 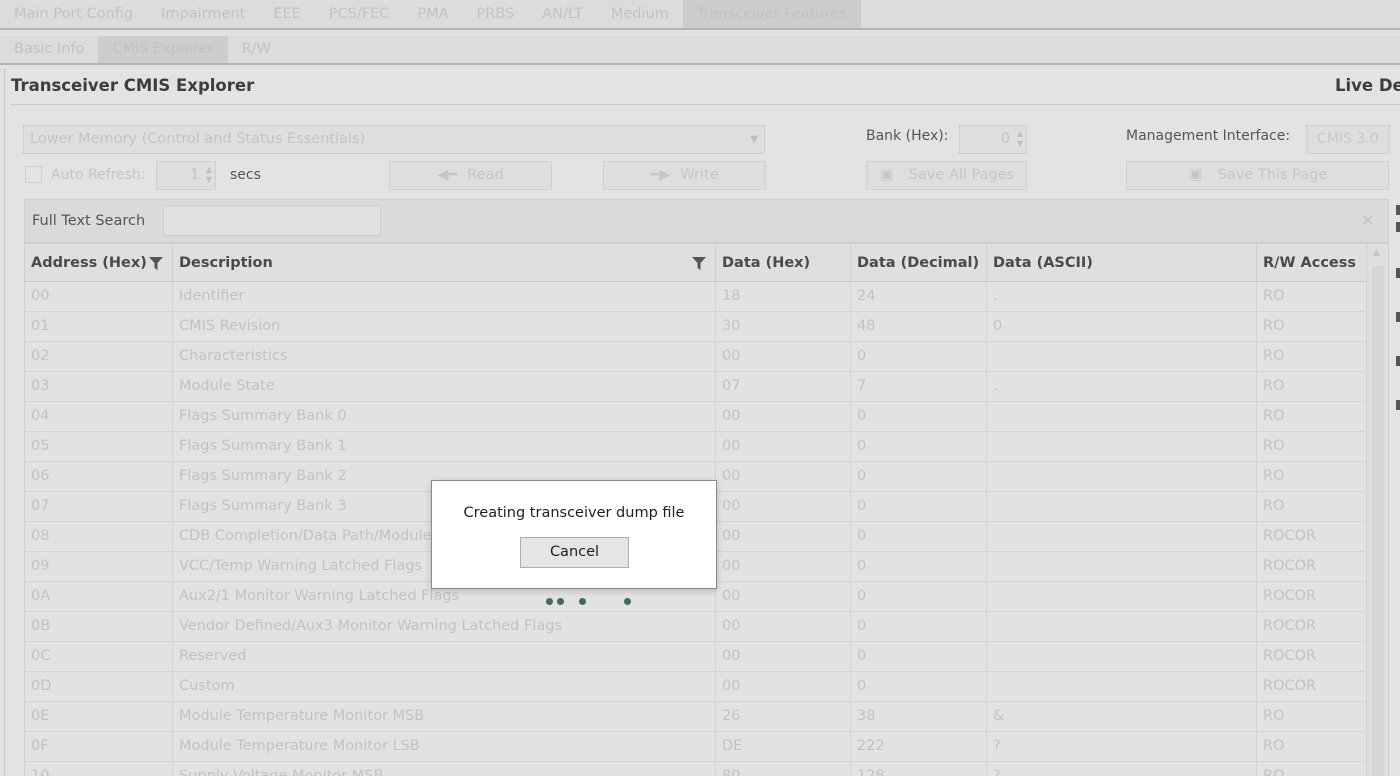 What do you see at coordinates (432, 14) in the screenshot?
I see `tab-pma: PMA` at bounding box center [432, 14].